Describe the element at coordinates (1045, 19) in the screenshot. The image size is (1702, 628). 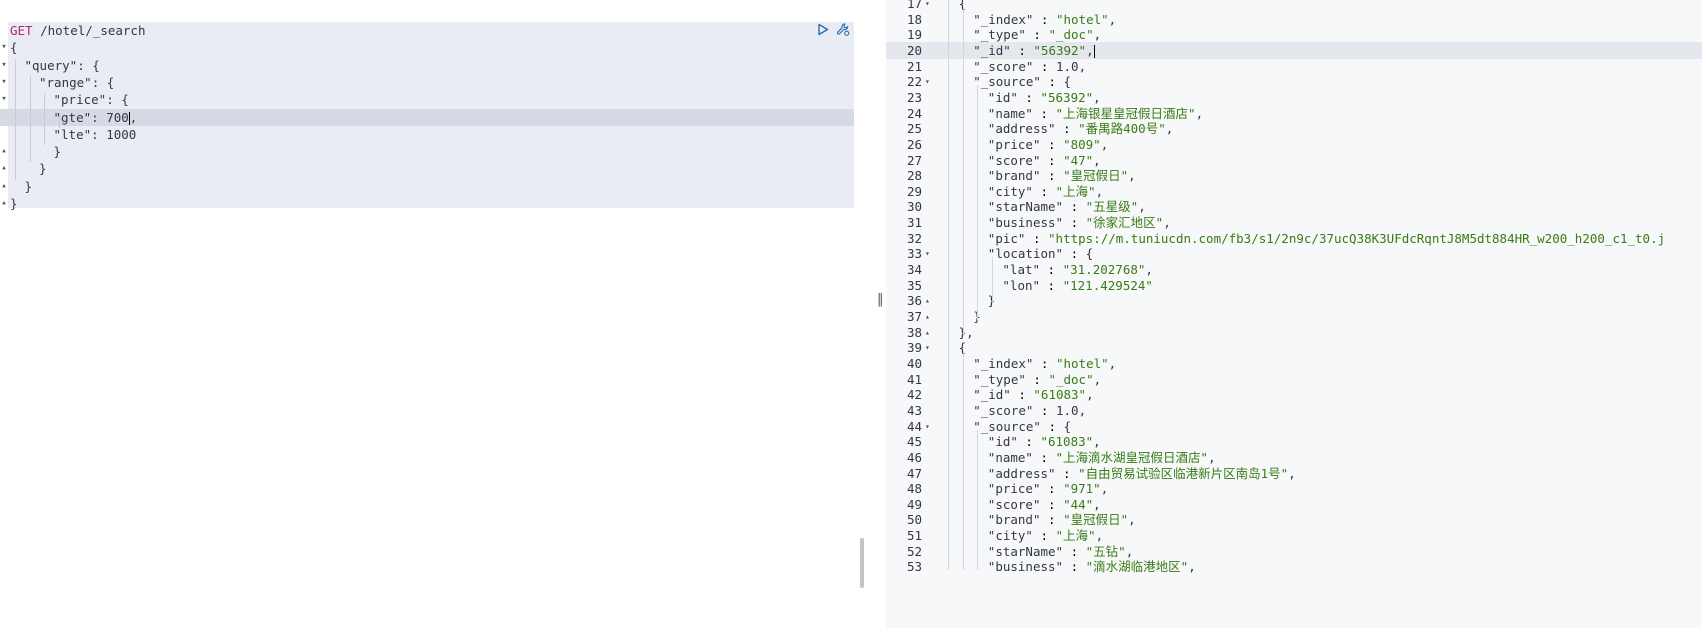
I see `response-line: "_index" : "hotel",` at that location.